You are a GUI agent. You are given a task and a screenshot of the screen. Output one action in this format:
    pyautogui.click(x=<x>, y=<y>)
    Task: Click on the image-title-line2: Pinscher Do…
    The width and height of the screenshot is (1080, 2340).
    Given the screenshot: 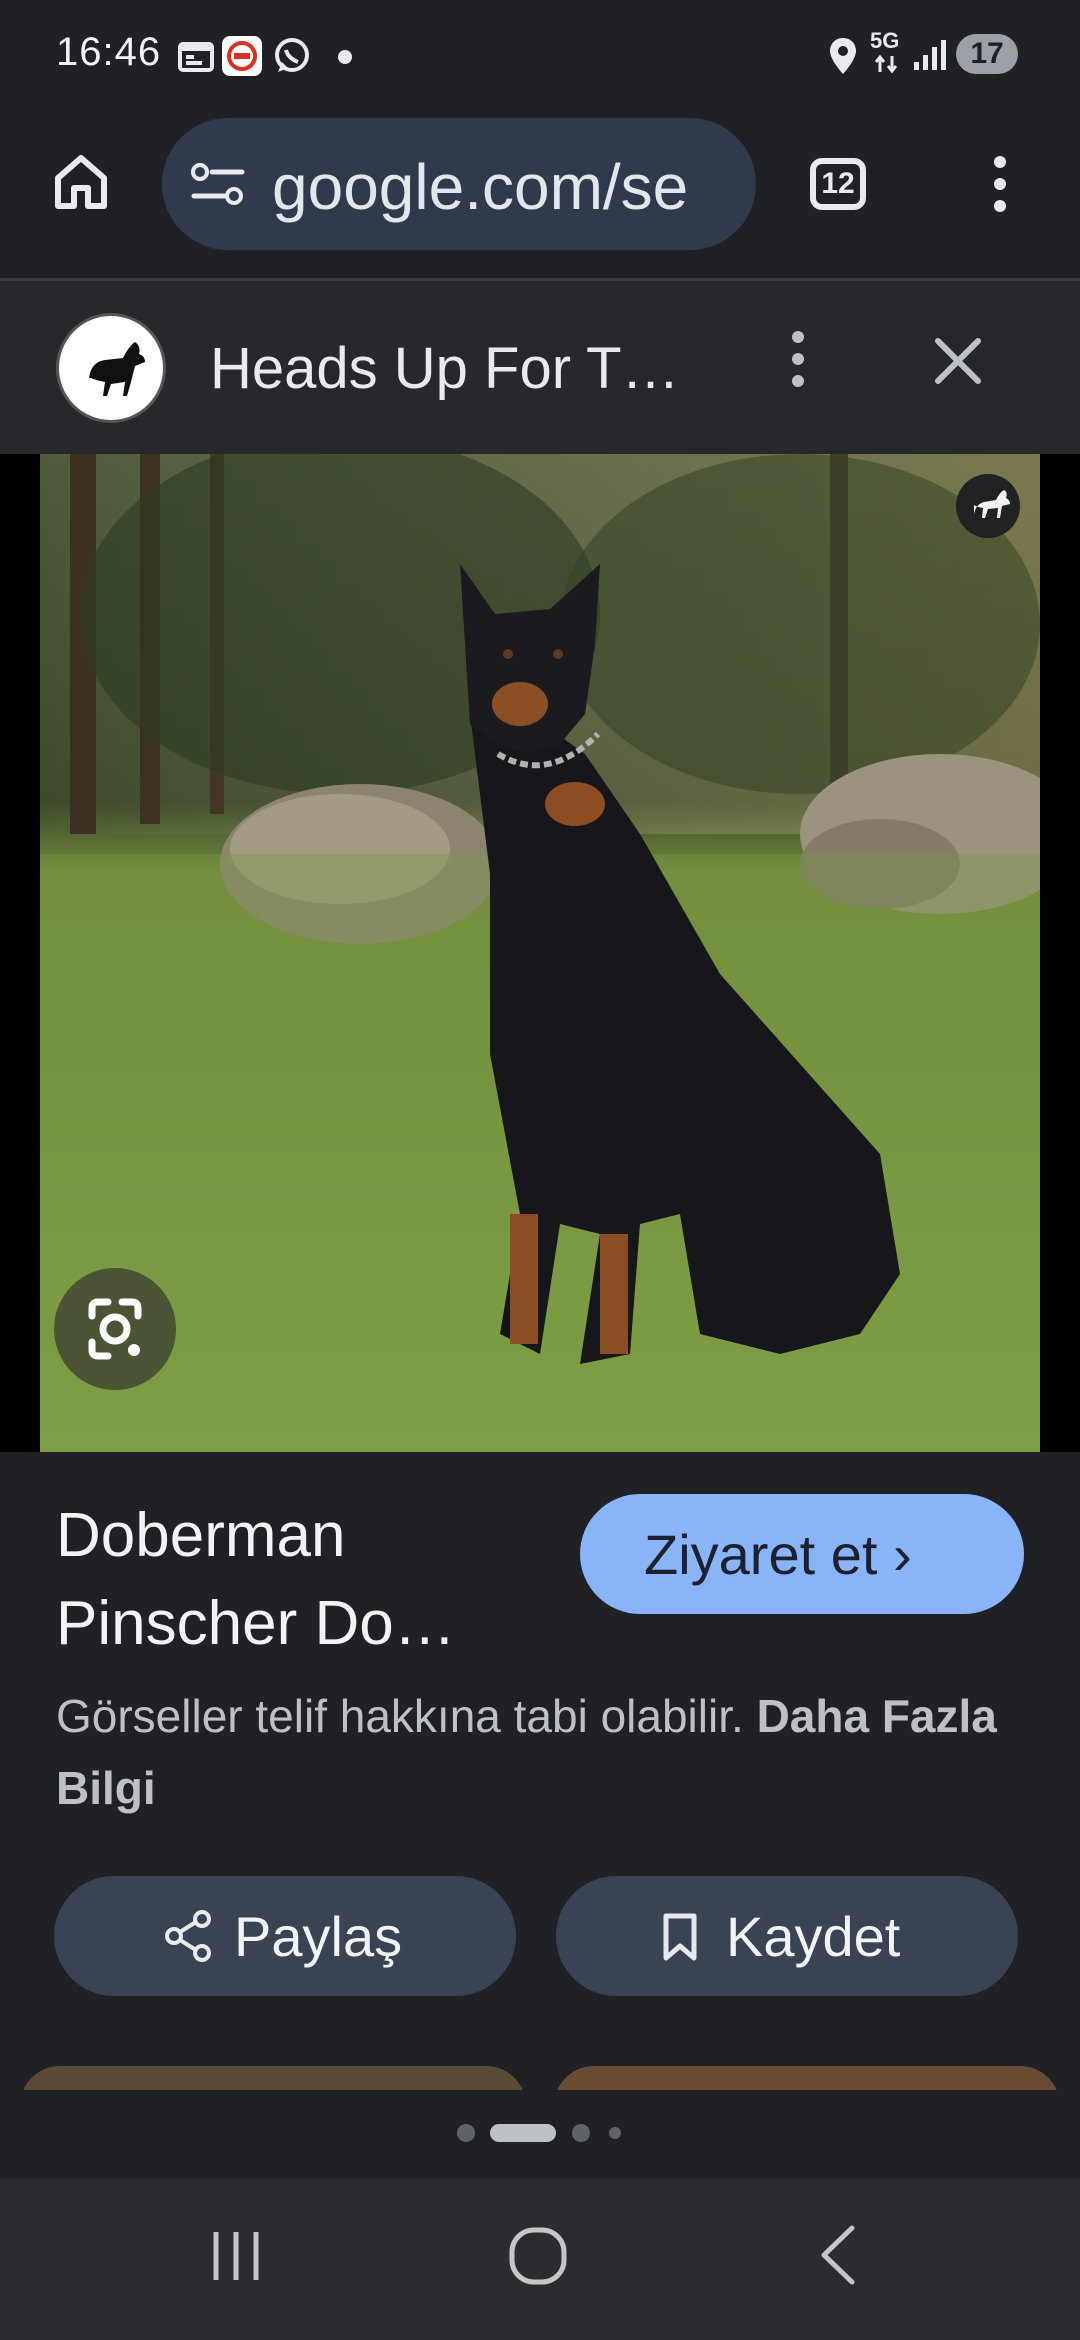 What is the action you would take?
    pyautogui.click(x=256, y=1623)
    